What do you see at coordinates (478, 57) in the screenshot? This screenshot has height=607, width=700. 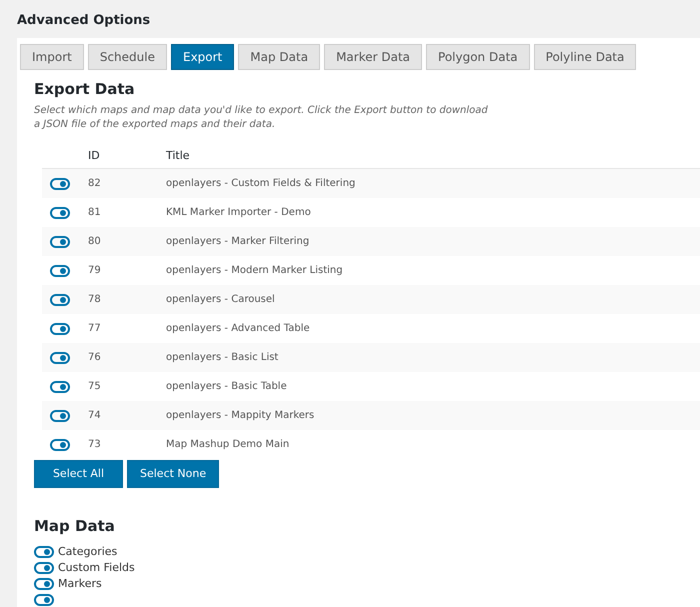 I see `tab: Polygon Data` at bounding box center [478, 57].